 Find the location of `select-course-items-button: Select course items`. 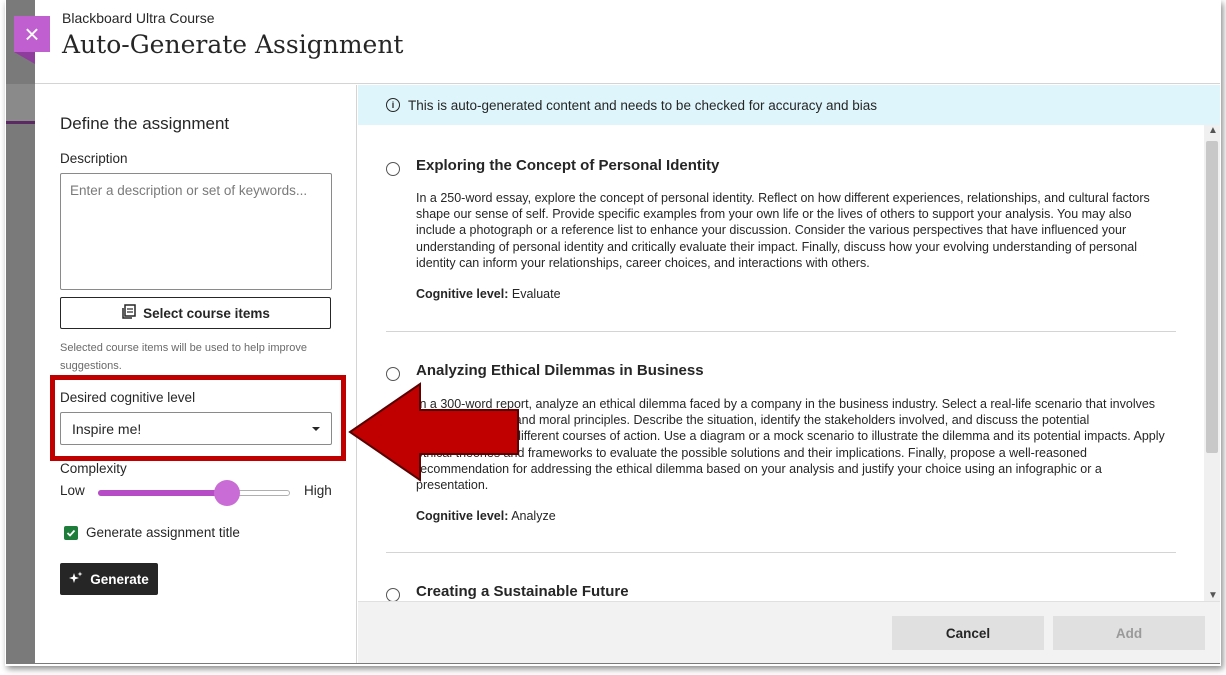

select-course-items-button: Select course items is located at coordinates (195, 313).